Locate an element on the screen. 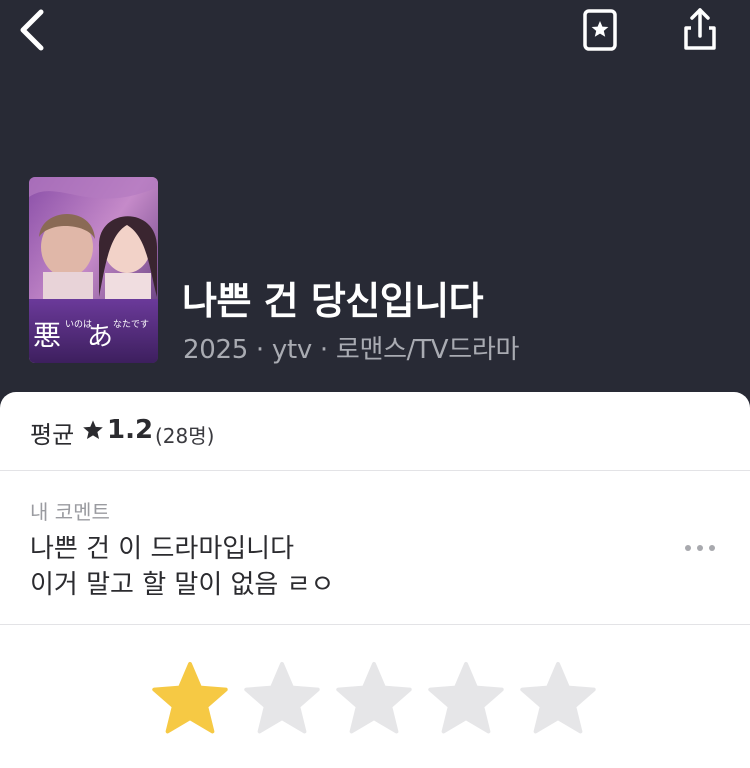  star-icon is located at coordinates (93, 429).